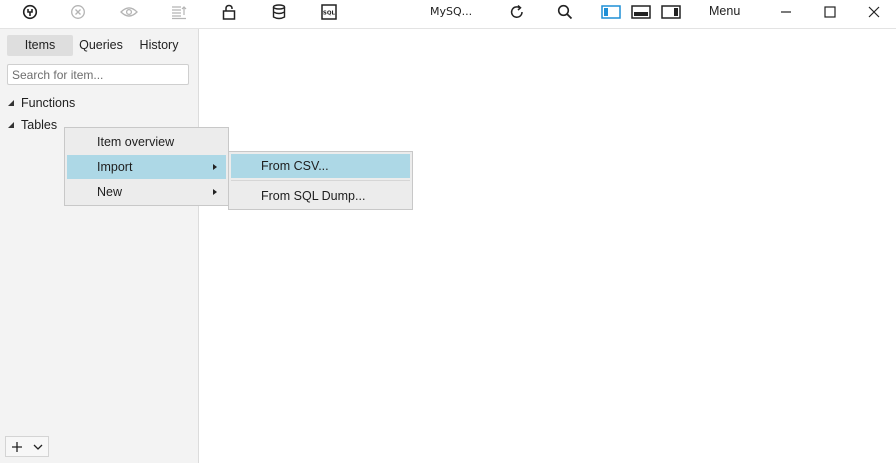  What do you see at coordinates (179, 12) in the screenshot?
I see `list-icon` at bounding box center [179, 12].